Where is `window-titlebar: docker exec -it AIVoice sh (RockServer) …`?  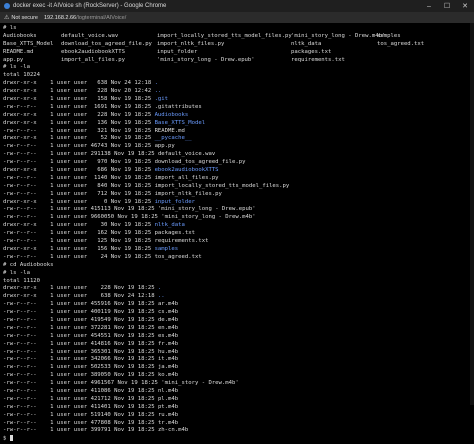 window-titlebar: docker exec -it AIVoice sh (RockServer) … is located at coordinates (237, 6).